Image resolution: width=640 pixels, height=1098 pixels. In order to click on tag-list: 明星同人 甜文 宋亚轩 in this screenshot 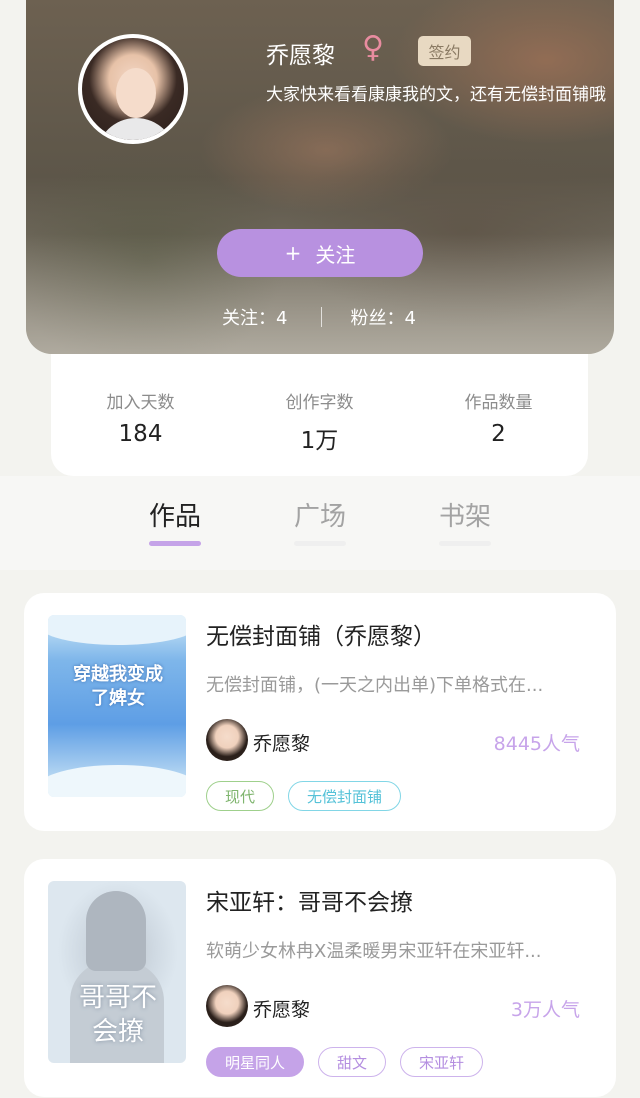, I will do `click(345, 1062)`.